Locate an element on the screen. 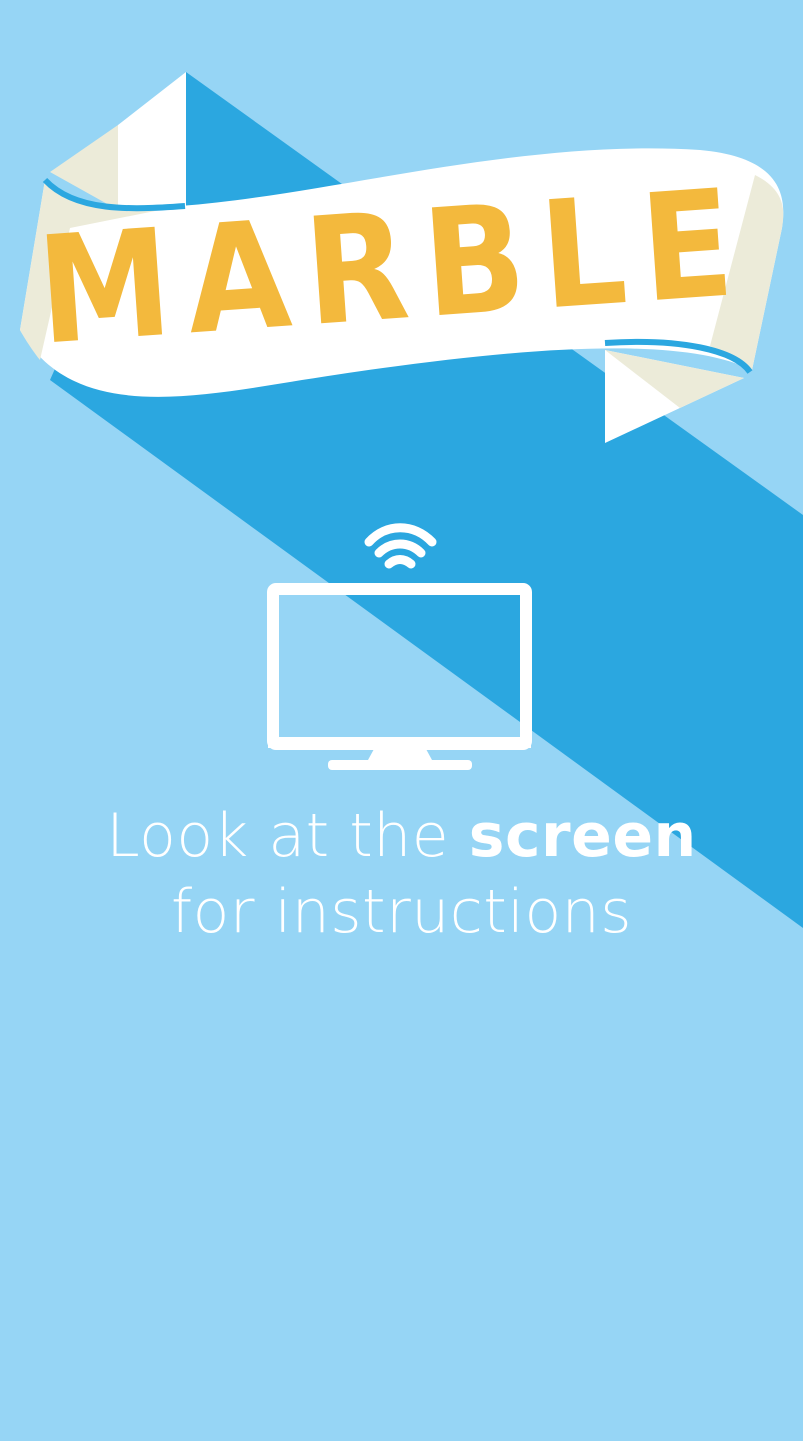 This screenshot has height=1441, width=803. tv-with-wifi-signal-icon is located at coordinates (399, 646).